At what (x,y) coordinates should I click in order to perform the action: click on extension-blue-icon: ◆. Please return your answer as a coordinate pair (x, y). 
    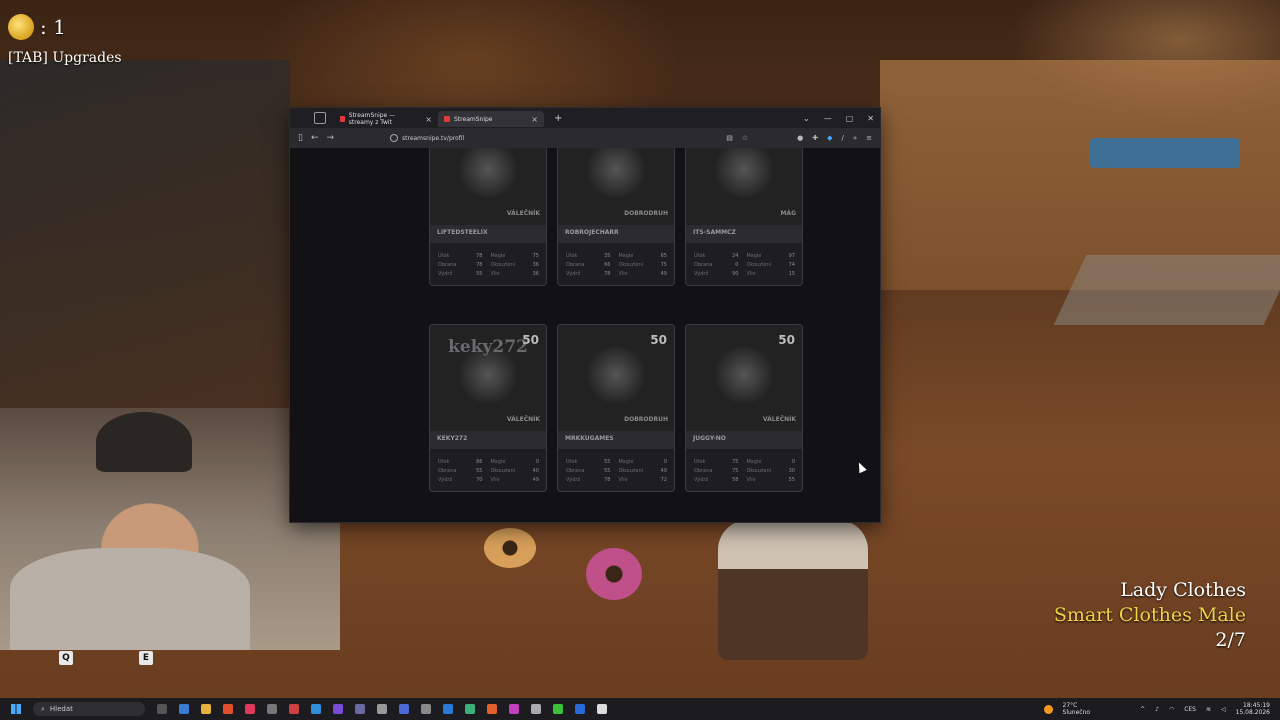
    Looking at the image, I should click on (829, 138).